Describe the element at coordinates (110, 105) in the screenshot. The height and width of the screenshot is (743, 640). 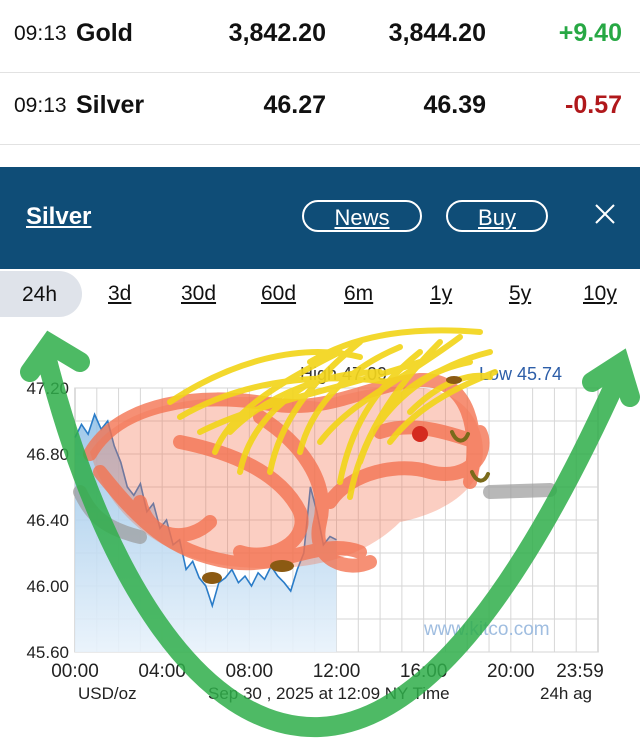
I see `quote-name: Silver` at that location.